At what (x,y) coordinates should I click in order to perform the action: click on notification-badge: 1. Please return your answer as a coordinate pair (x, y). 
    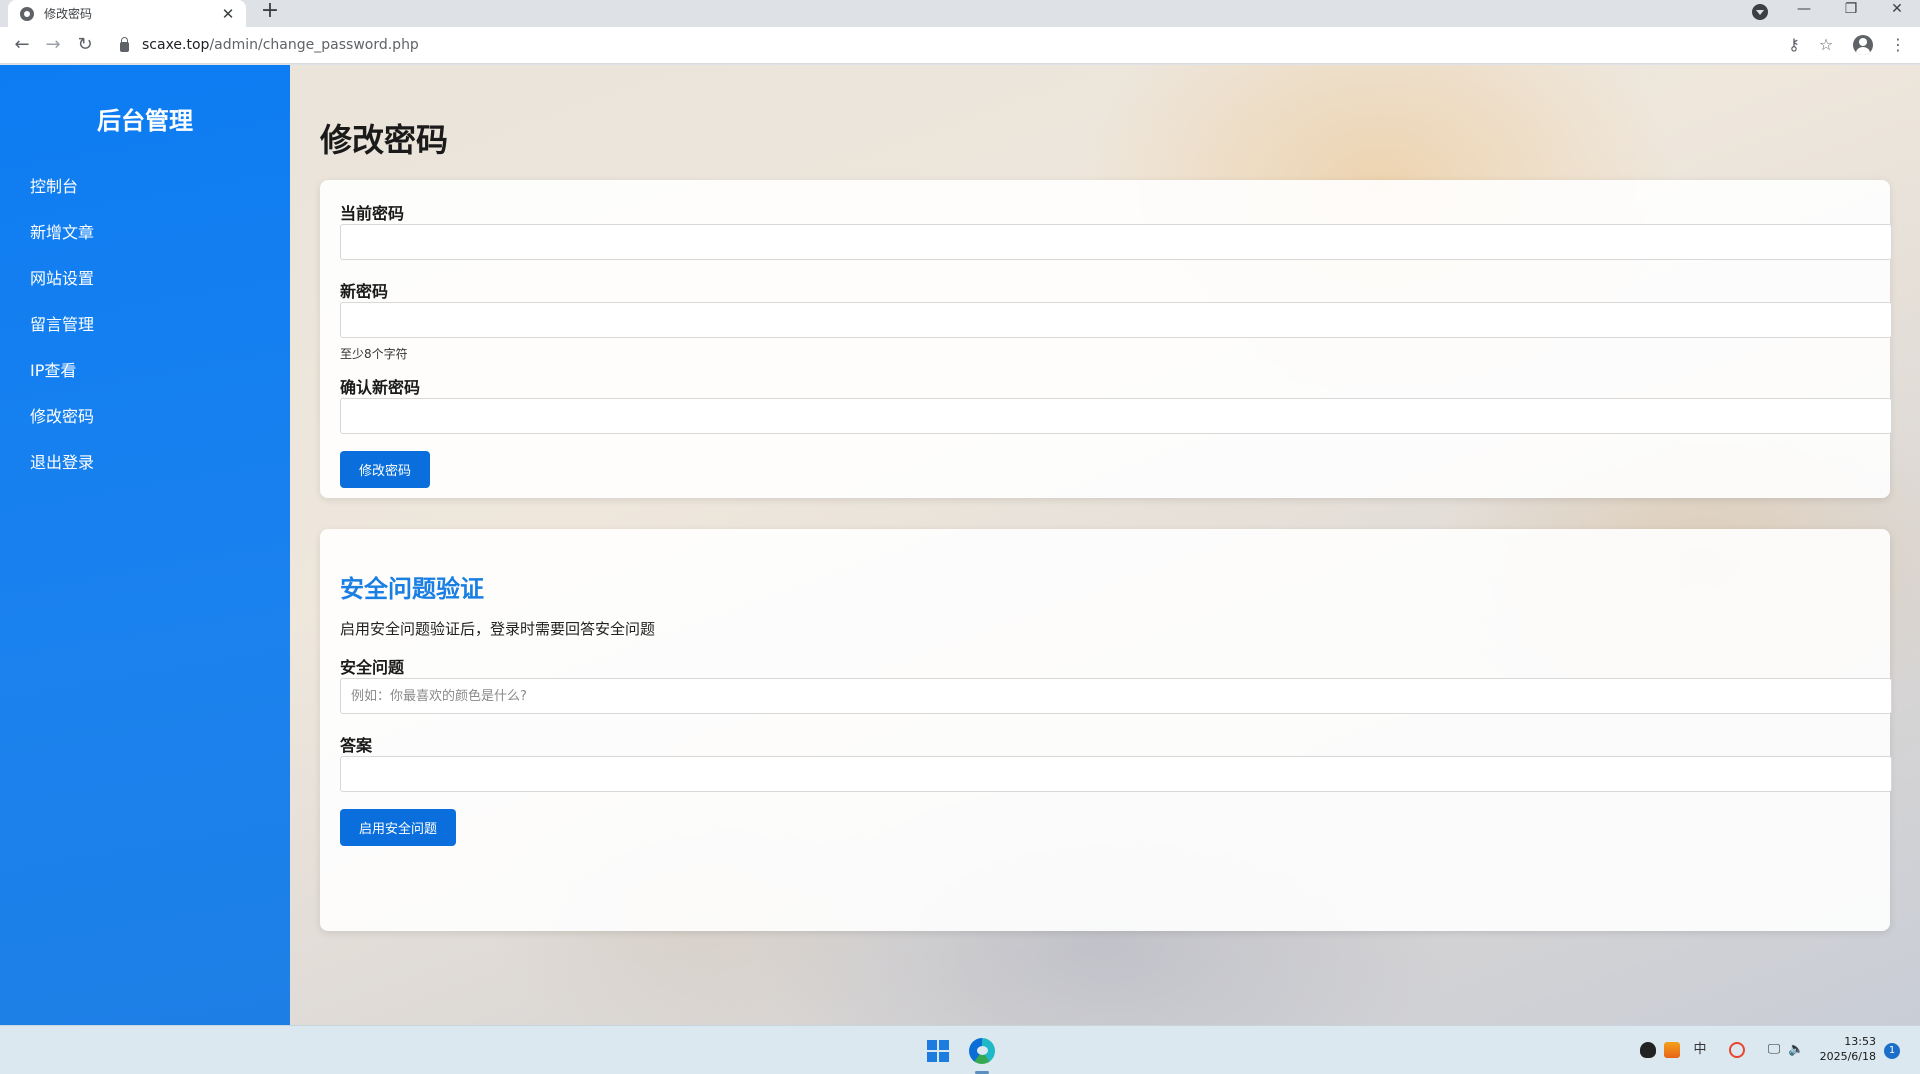
    Looking at the image, I should click on (1892, 1051).